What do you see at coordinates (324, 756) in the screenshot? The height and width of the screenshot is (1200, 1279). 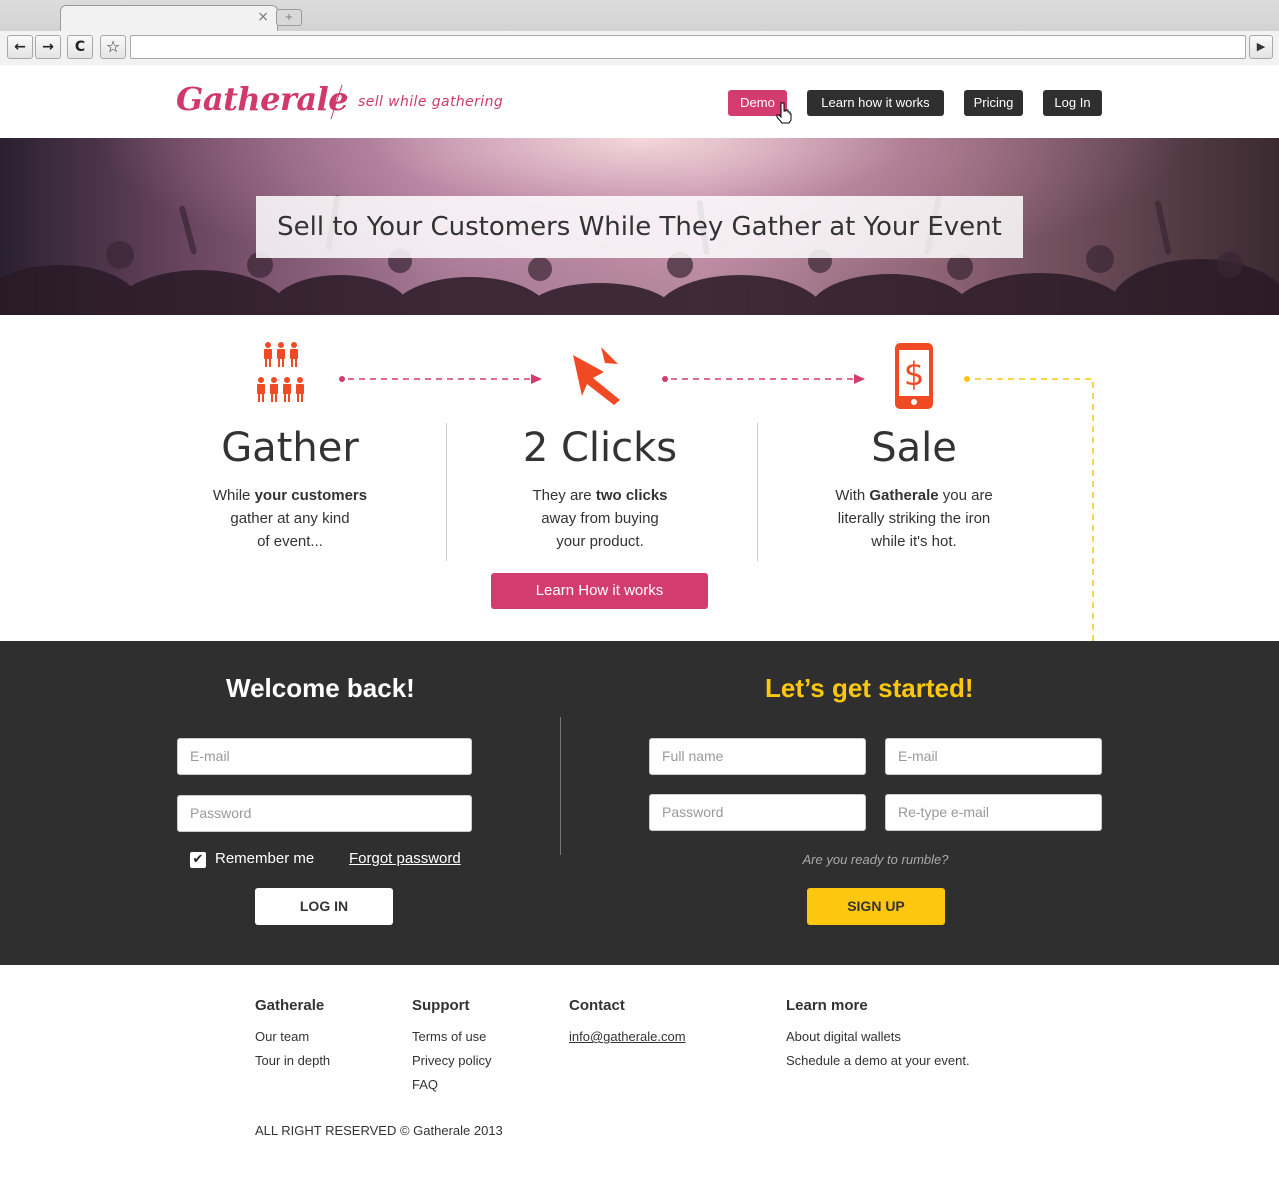 I see `login-email-field: E-mail` at bounding box center [324, 756].